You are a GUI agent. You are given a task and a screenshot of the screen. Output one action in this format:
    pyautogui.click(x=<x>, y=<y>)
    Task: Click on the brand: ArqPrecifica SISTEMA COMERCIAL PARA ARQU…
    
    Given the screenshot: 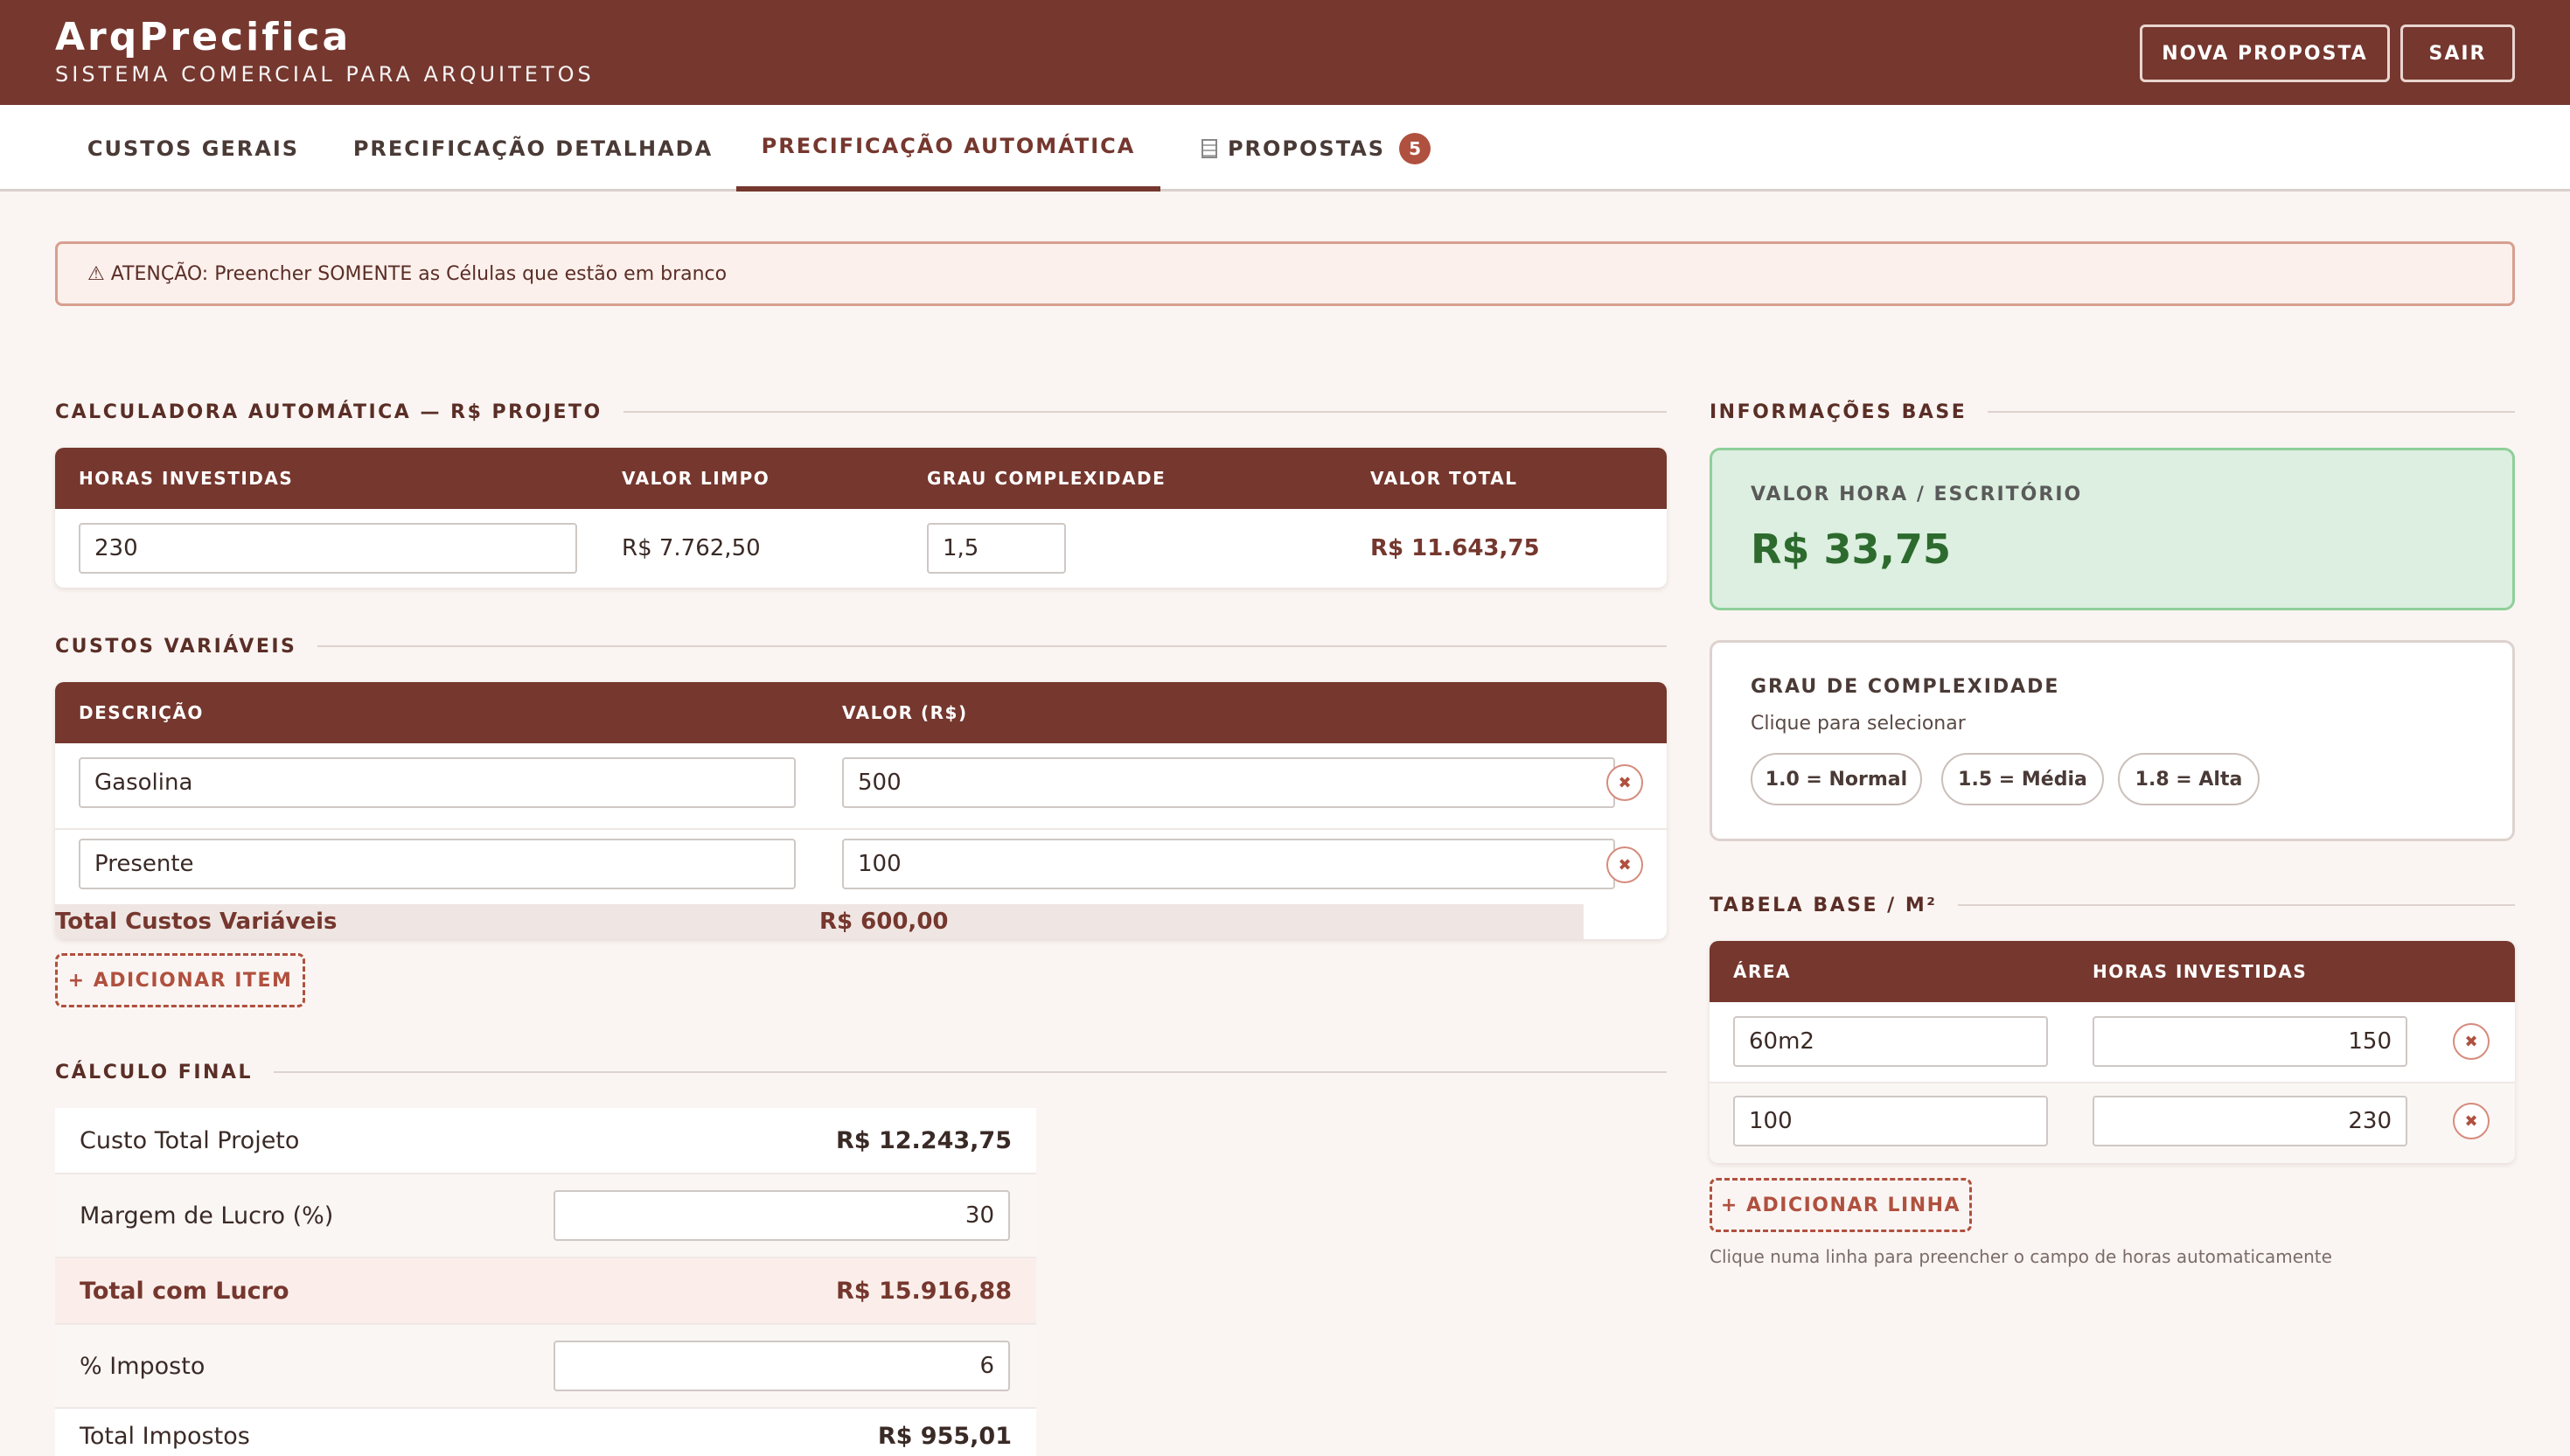 What is the action you would take?
    pyautogui.click(x=325, y=50)
    